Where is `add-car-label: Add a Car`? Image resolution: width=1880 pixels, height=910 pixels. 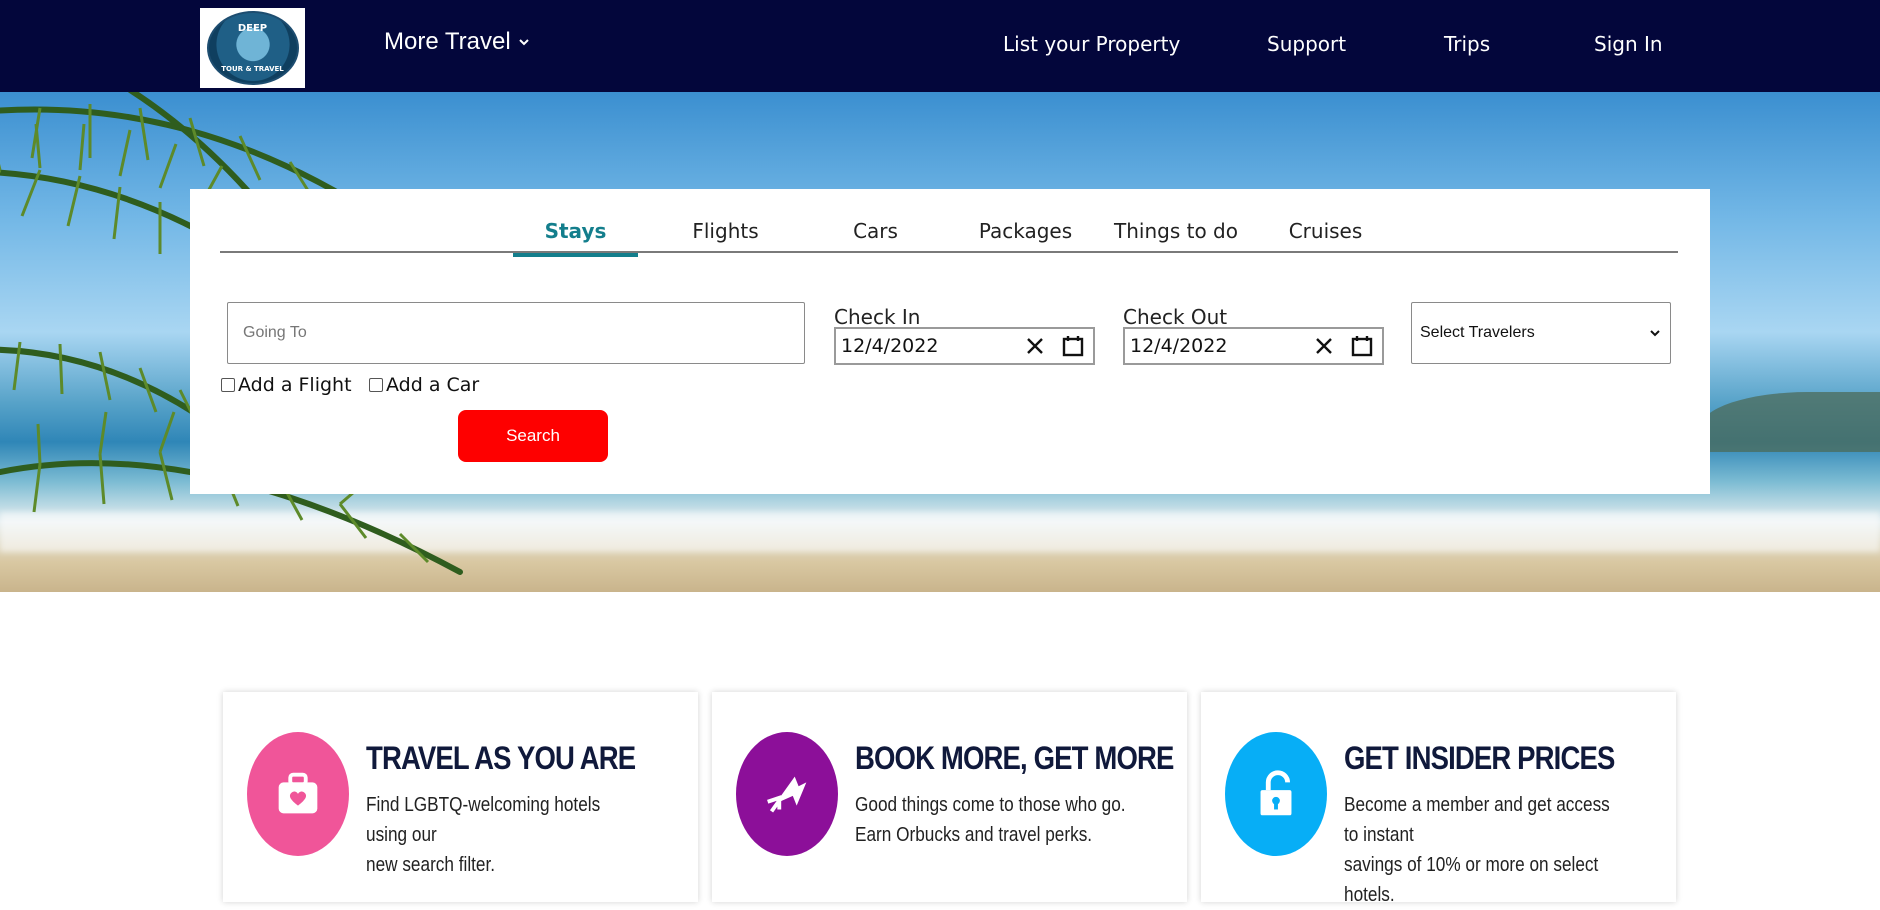 add-car-label: Add a Car is located at coordinates (433, 385).